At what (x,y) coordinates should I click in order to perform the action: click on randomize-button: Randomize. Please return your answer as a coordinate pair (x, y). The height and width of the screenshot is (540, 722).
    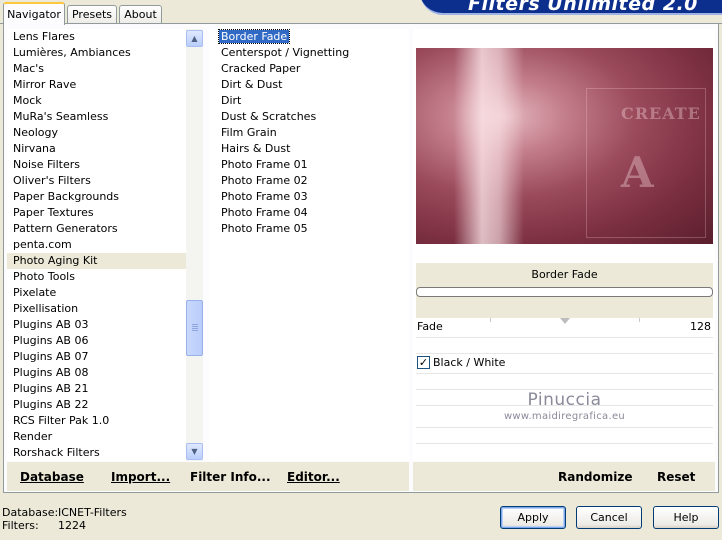
    Looking at the image, I should click on (595, 477).